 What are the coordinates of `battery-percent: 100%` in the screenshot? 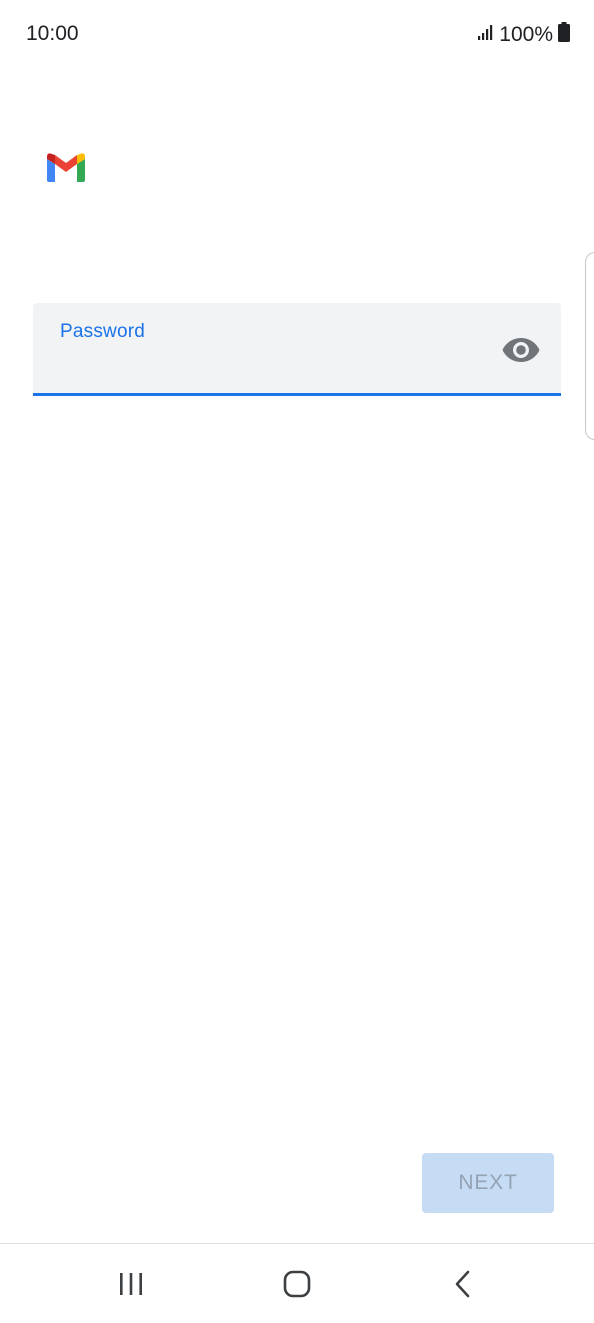 It's located at (526, 34).